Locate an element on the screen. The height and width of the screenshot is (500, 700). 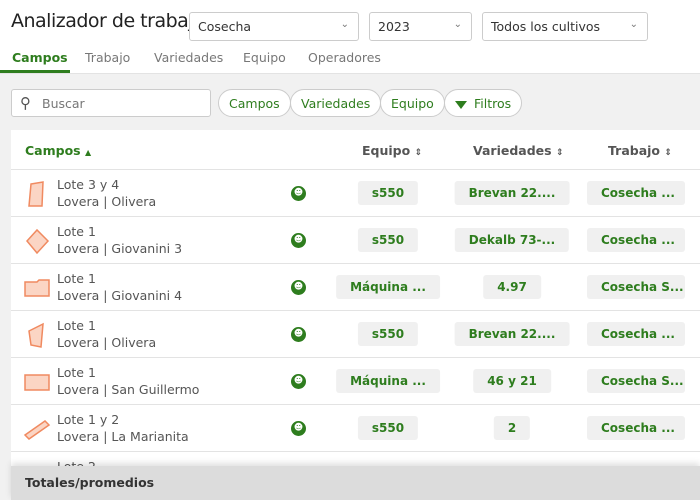
campo-name: Lovera | San Guillermo is located at coordinates (128, 389).